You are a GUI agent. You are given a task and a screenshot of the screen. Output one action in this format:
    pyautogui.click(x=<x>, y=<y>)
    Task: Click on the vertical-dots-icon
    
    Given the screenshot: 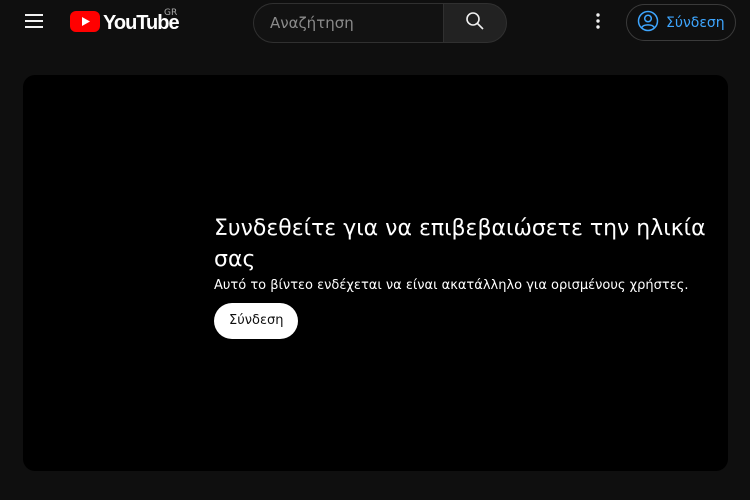 What is the action you would take?
    pyautogui.click(x=598, y=23)
    